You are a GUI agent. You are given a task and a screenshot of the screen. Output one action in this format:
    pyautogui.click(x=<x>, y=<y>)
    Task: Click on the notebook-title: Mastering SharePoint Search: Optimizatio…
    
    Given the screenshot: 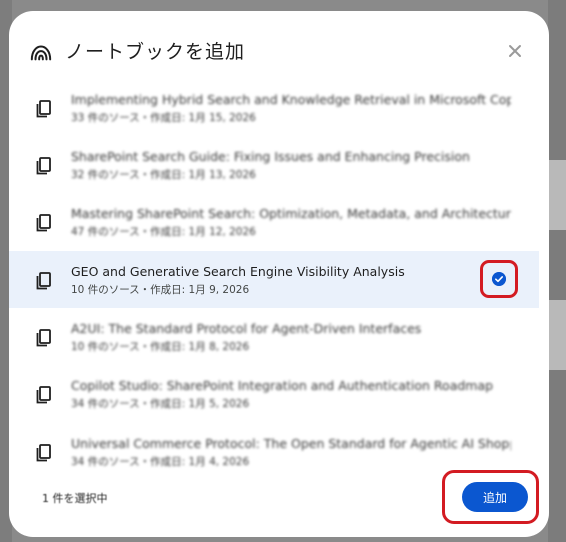 What is the action you would take?
    pyautogui.click(x=291, y=213)
    